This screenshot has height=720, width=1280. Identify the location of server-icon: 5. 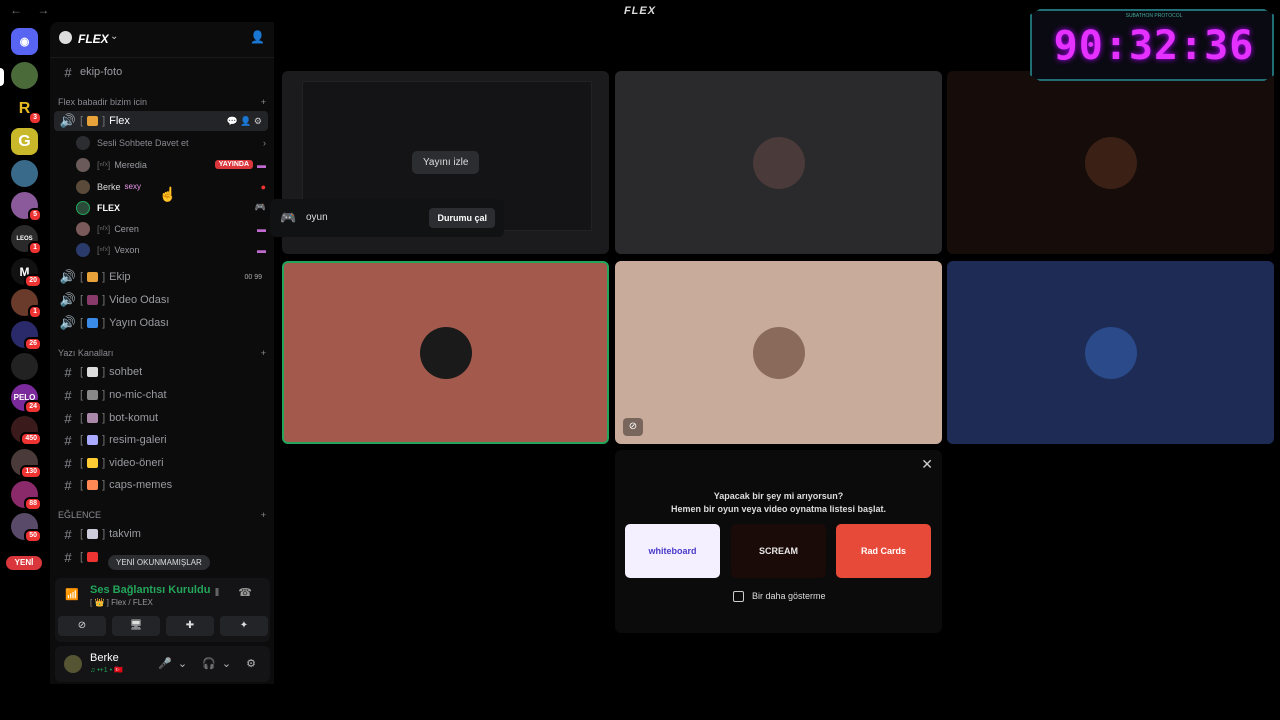
(26, 207).